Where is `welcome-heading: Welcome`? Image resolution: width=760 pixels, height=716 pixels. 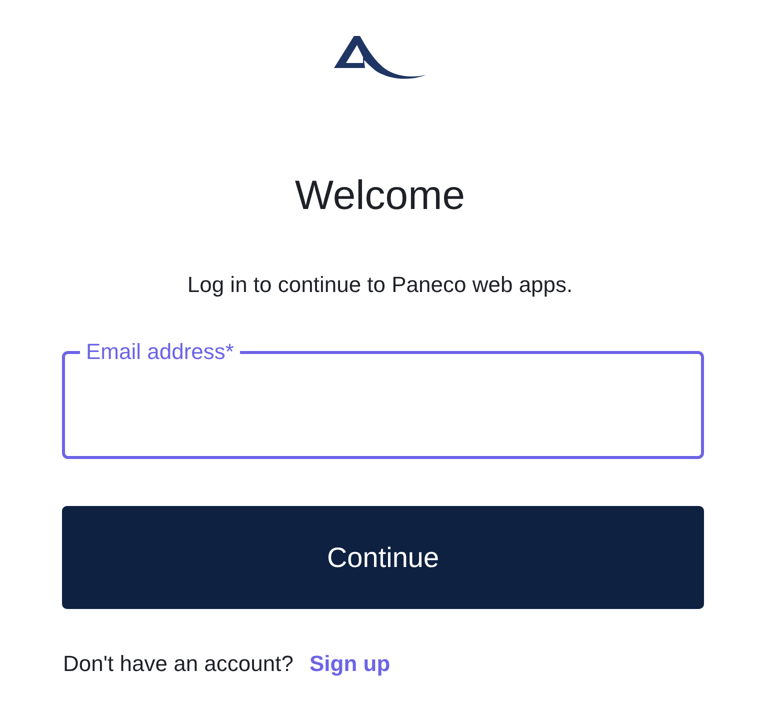
welcome-heading: Welcome is located at coordinates (380, 195).